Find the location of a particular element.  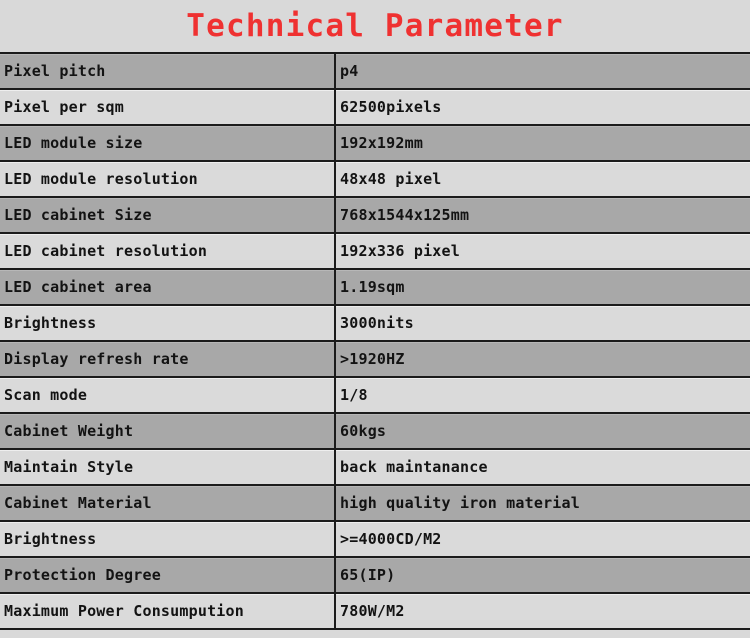

title-bar: Technical Parameter is located at coordinates (375, 26).